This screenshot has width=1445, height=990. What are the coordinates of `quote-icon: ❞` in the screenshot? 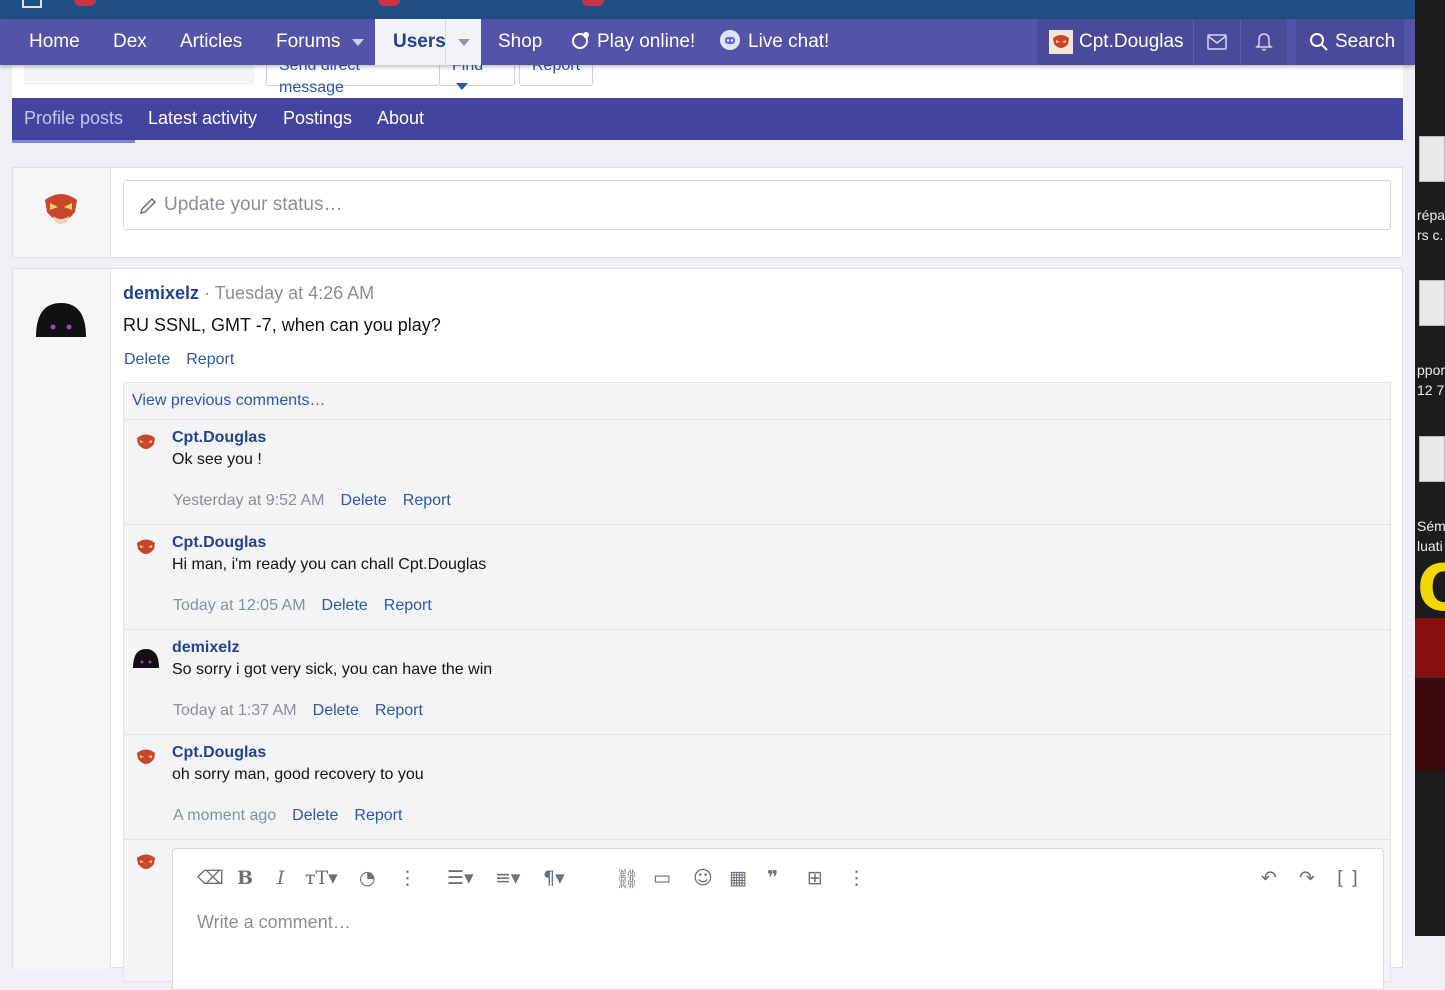 It's located at (772, 878).